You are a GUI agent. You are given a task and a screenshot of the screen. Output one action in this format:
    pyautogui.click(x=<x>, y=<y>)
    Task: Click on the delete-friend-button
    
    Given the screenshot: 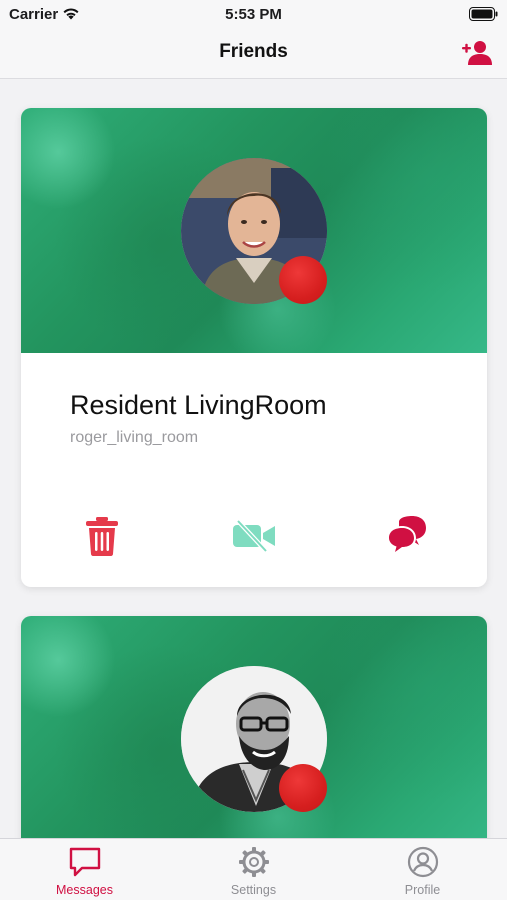 What is the action you would take?
    pyautogui.click(x=102, y=536)
    